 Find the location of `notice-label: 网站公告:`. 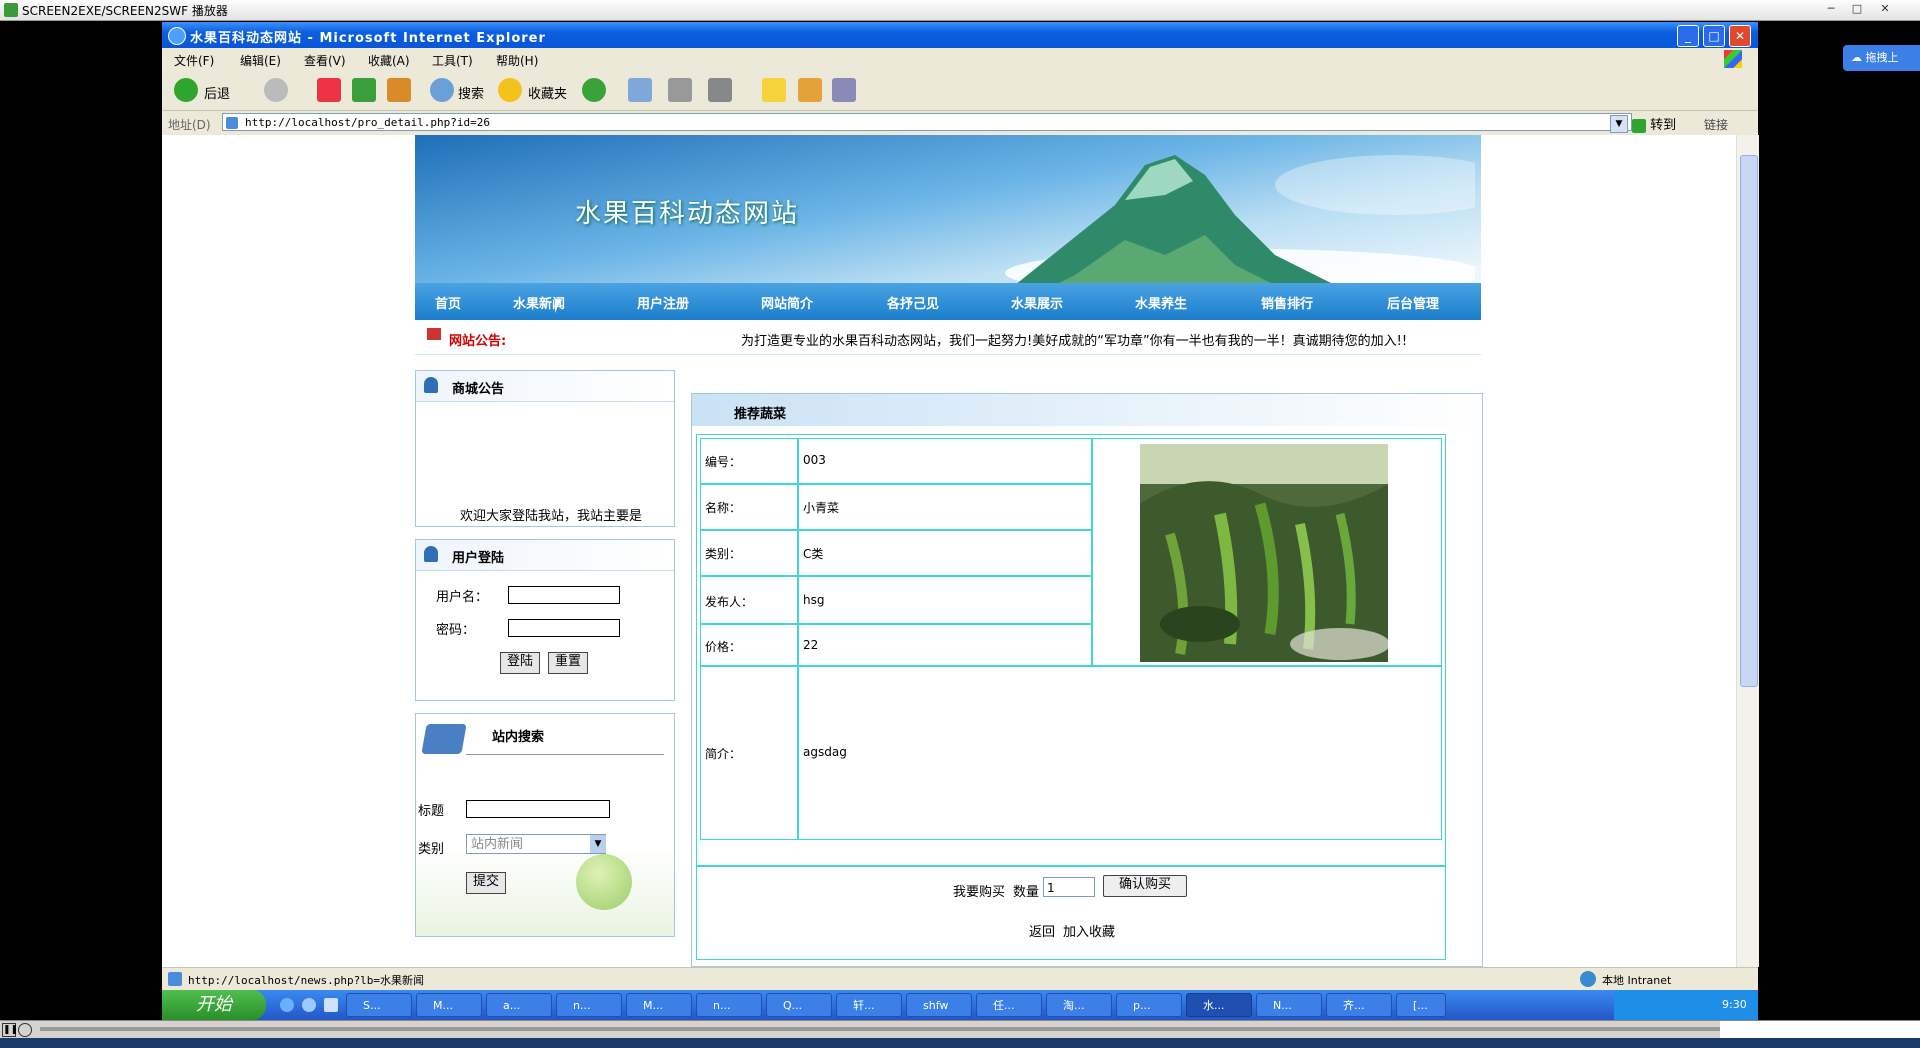

notice-label: 网站公告: is located at coordinates (478, 341).